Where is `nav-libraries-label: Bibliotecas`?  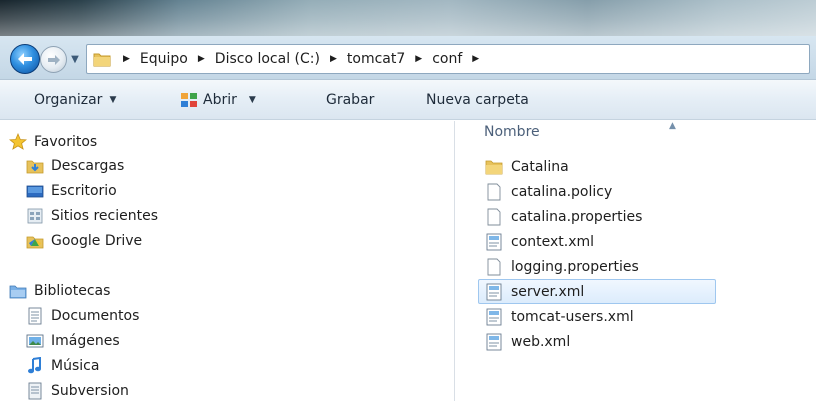 nav-libraries-label: Bibliotecas is located at coordinates (72, 291).